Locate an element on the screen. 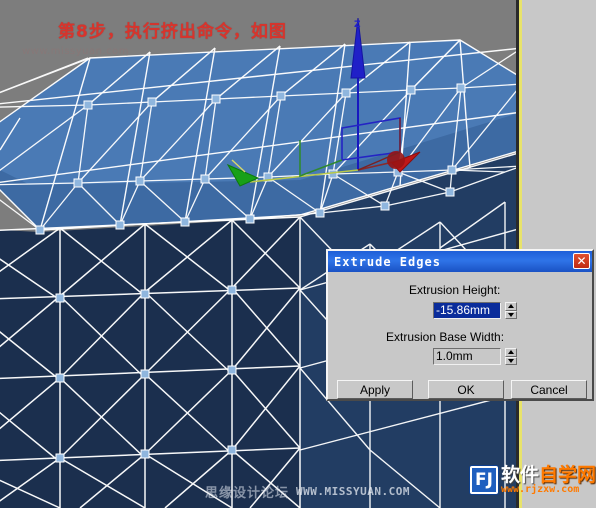 Image resolution: width=596 pixels, height=508 pixels. extrusion-height-control: -15.86mm is located at coordinates (475, 310).